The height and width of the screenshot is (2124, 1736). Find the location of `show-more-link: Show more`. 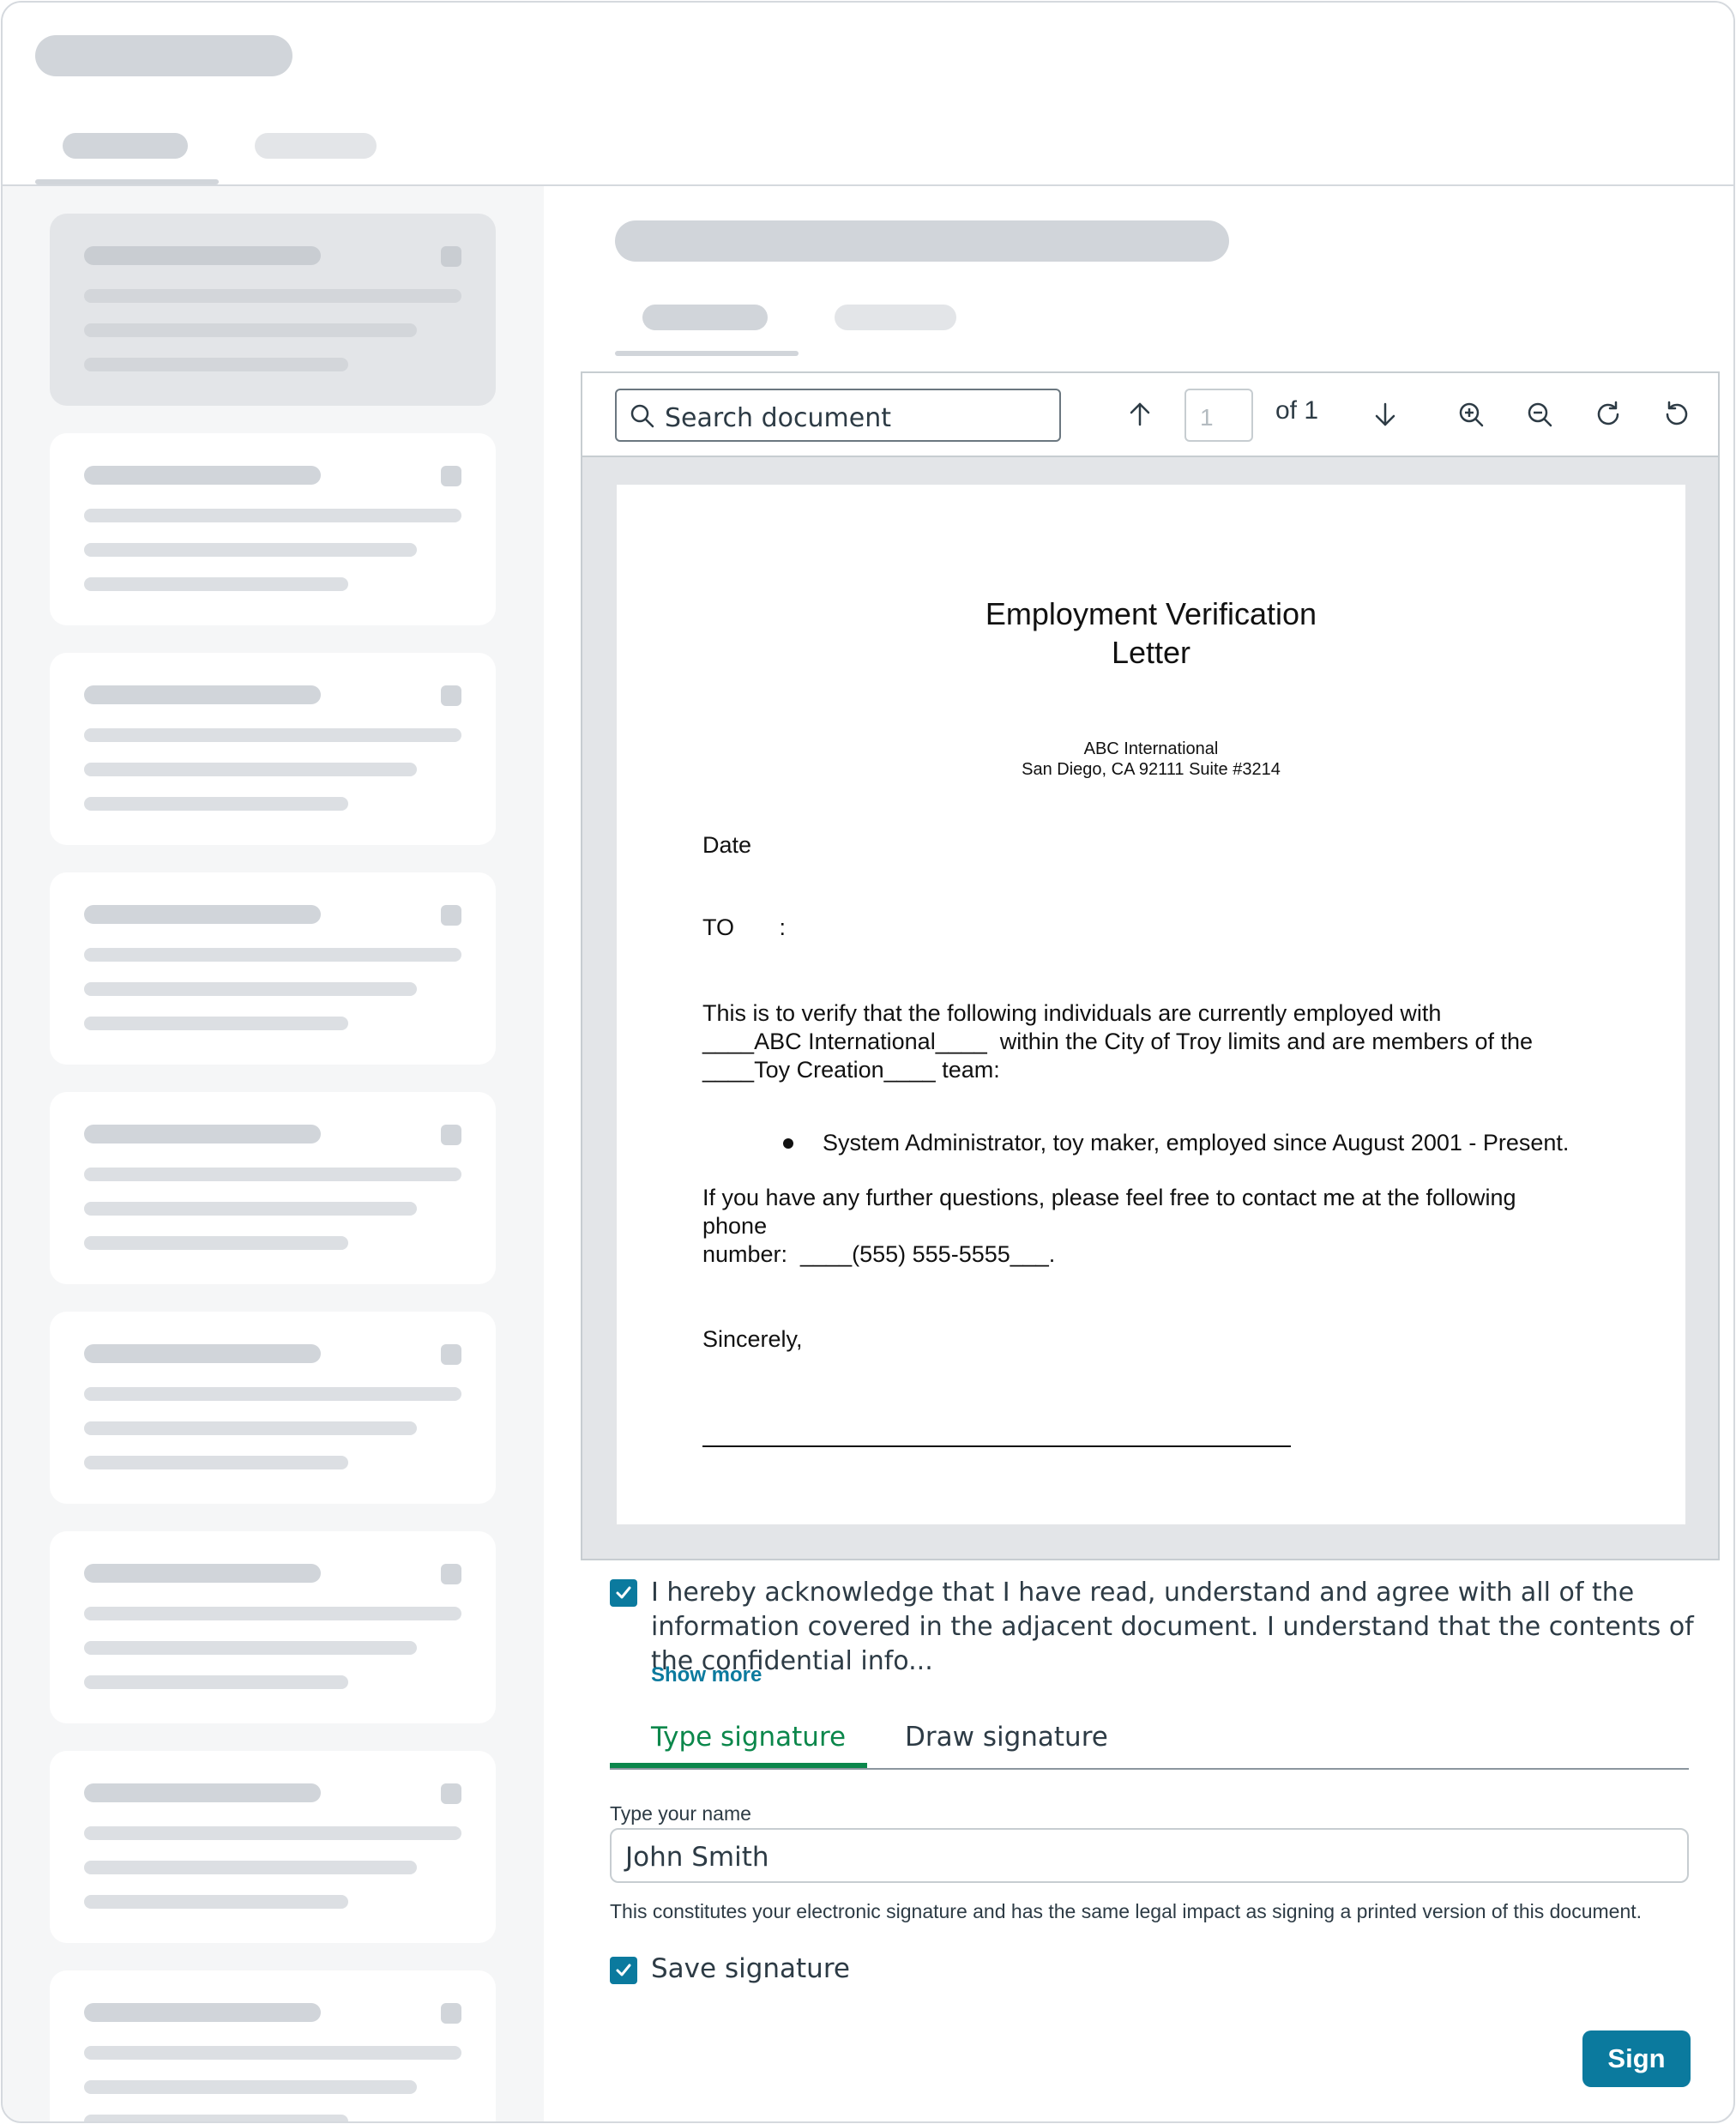

show-more-link: Show more is located at coordinates (706, 1675).